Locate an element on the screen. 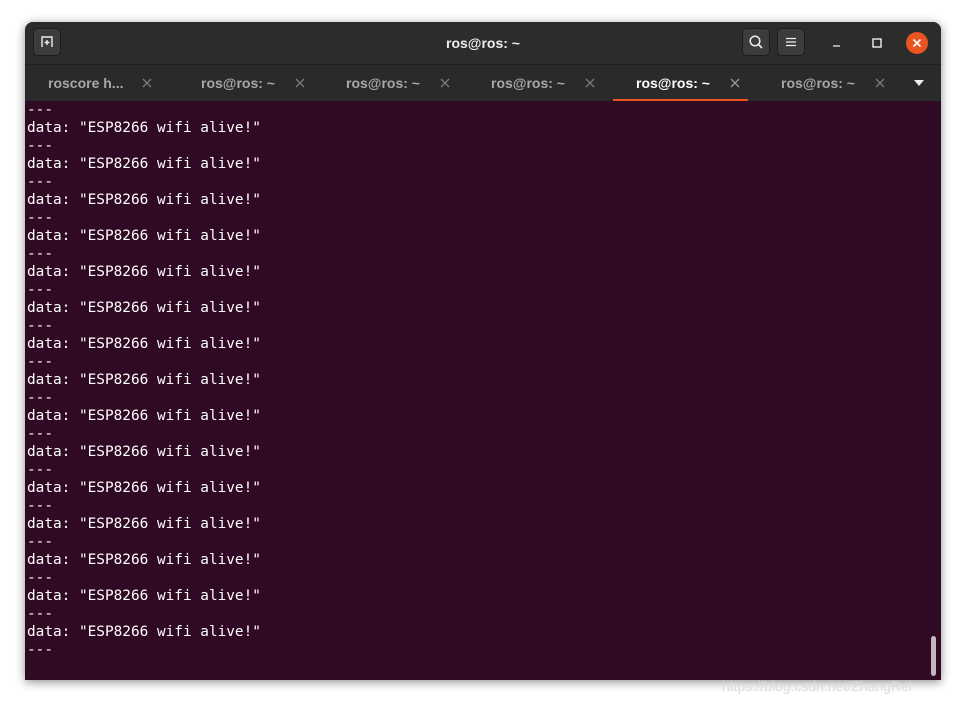 Image resolution: width=966 pixels, height=708 pixels. scrollbar is located at coordinates (933, 656).